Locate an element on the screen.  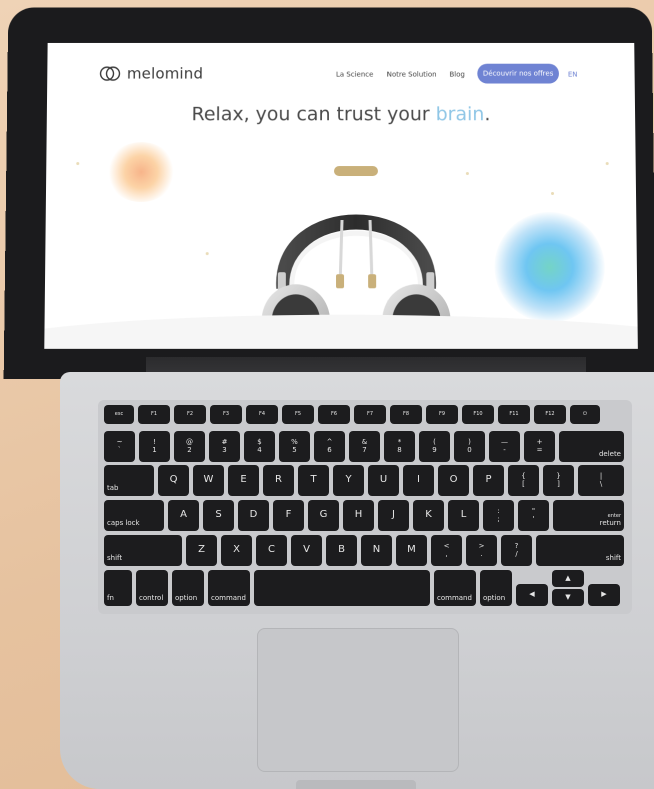
arrow-down-key: ▼ is located at coordinates (568, 597).